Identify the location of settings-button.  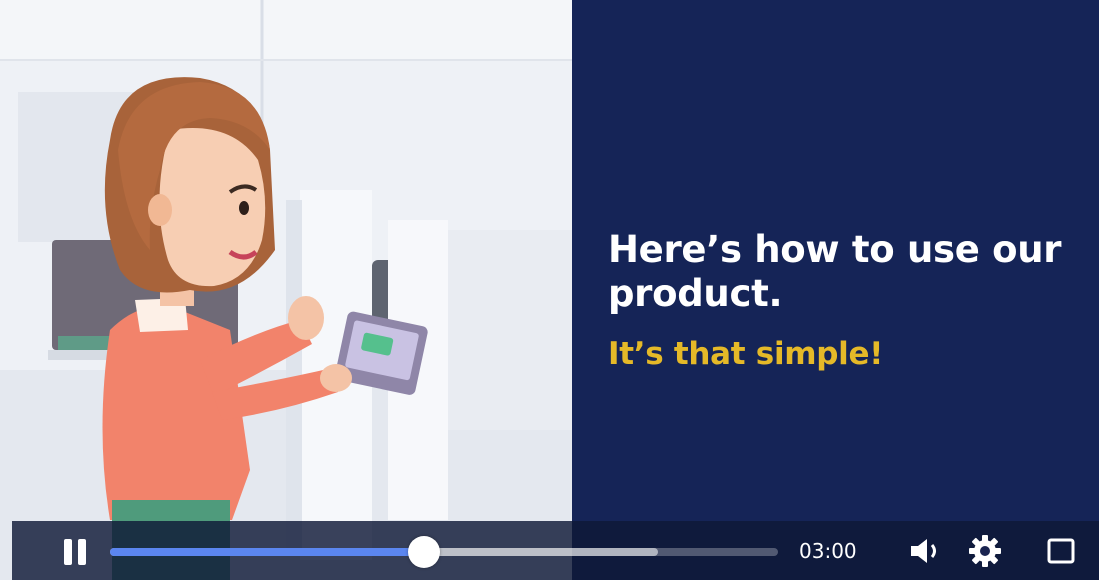
(985, 551).